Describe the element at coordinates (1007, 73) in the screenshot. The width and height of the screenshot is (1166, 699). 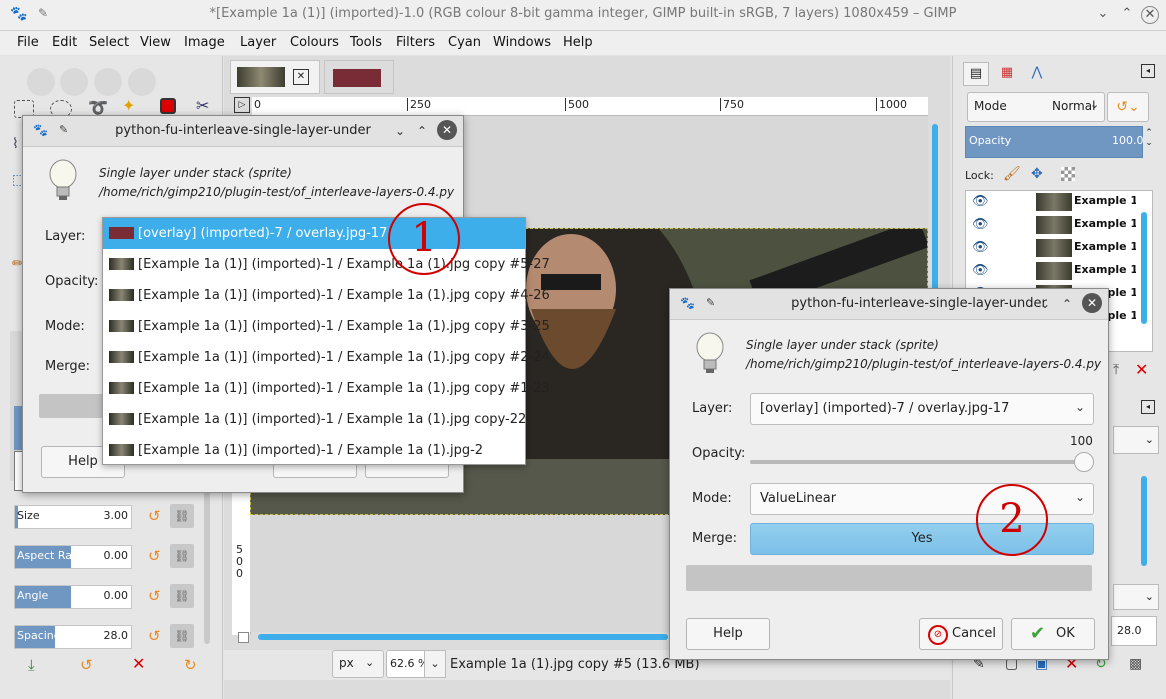
I see `dock-tab-channels-icon: ▦` at that location.